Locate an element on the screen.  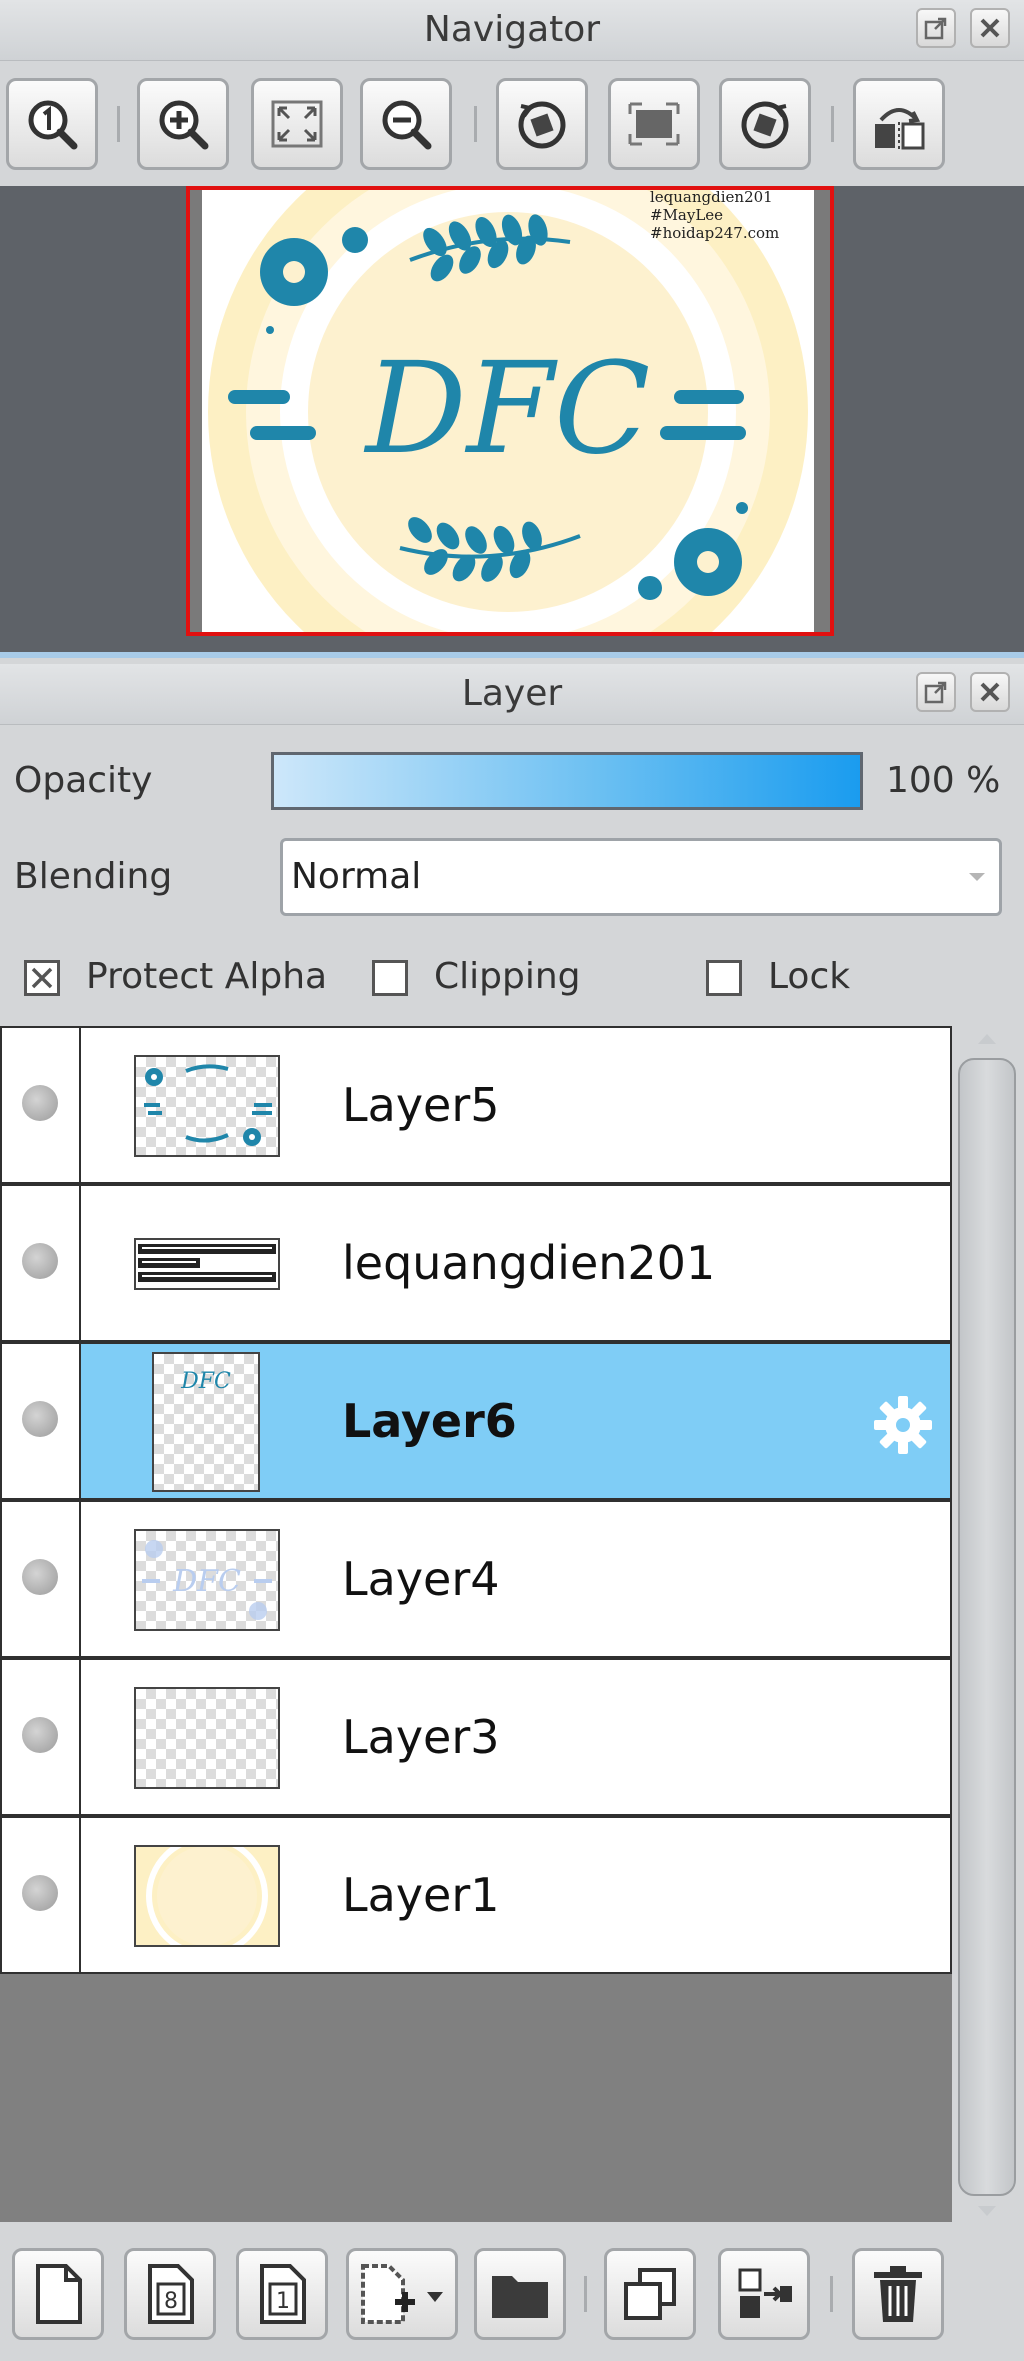
undock-button is located at coordinates (936, 28).